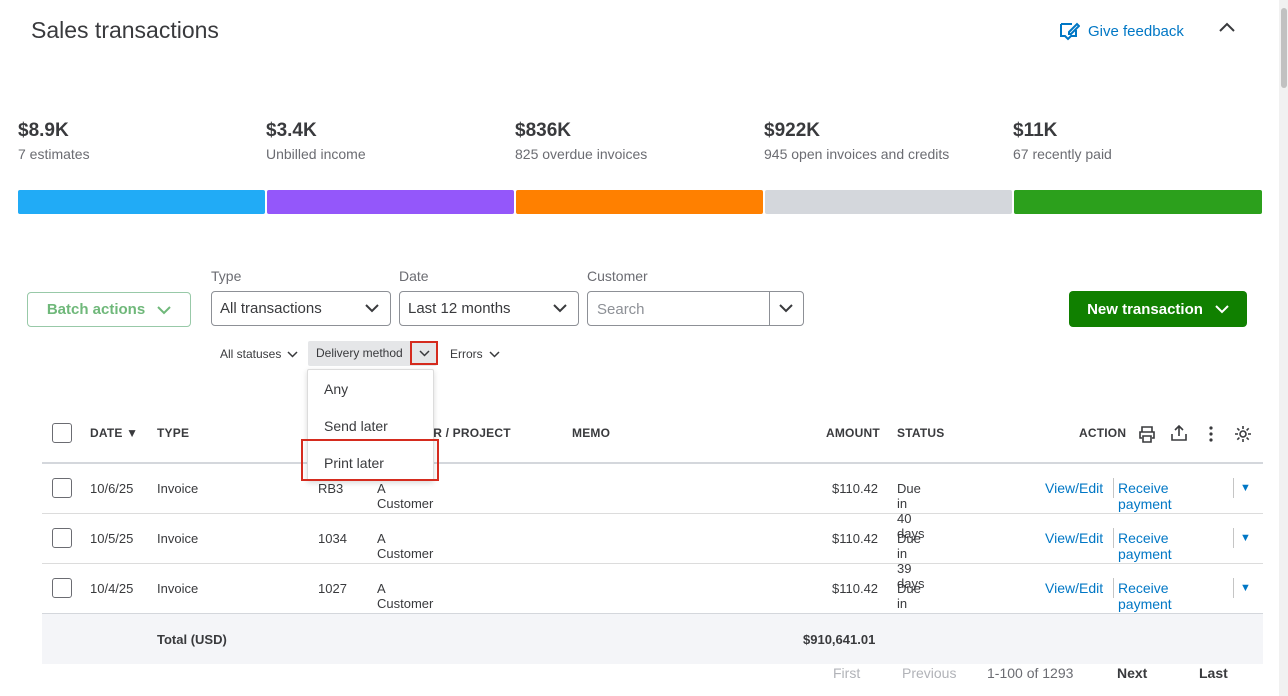 The width and height of the screenshot is (1288, 696). Describe the element at coordinates (652, 463) in the screenshot. I see `header-divider` at that location.